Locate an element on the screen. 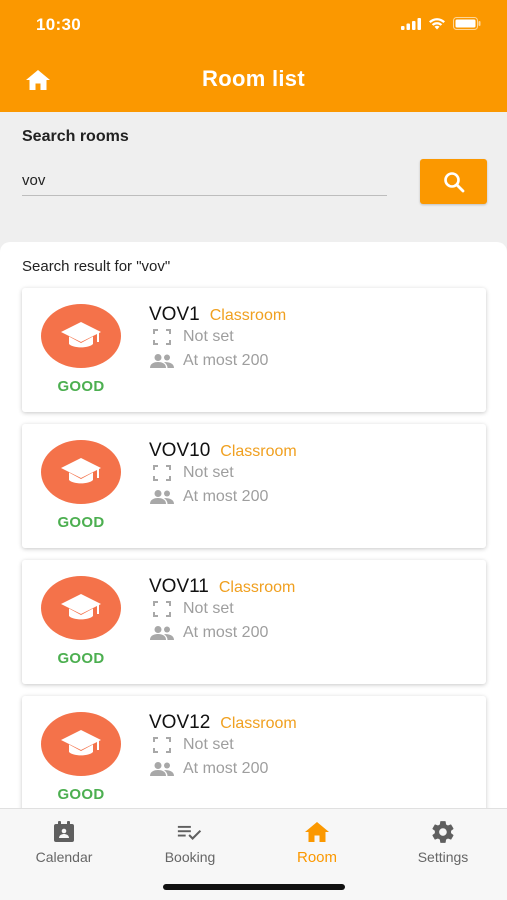 The width and height of the screenshot is (507, 900). tab-label: Booking is located at coordinates (190, 857).